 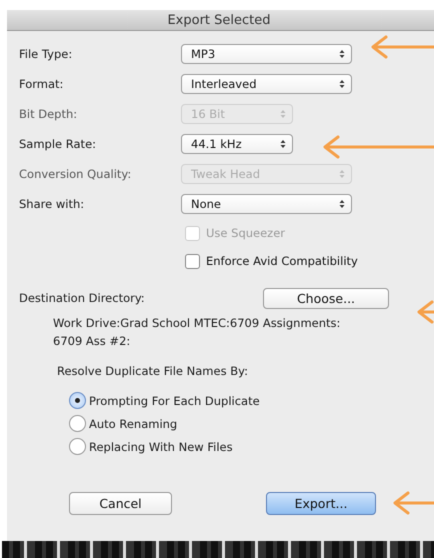 I want to click on popup-menu: 44.1 kHz, so click(x=237, y=144).